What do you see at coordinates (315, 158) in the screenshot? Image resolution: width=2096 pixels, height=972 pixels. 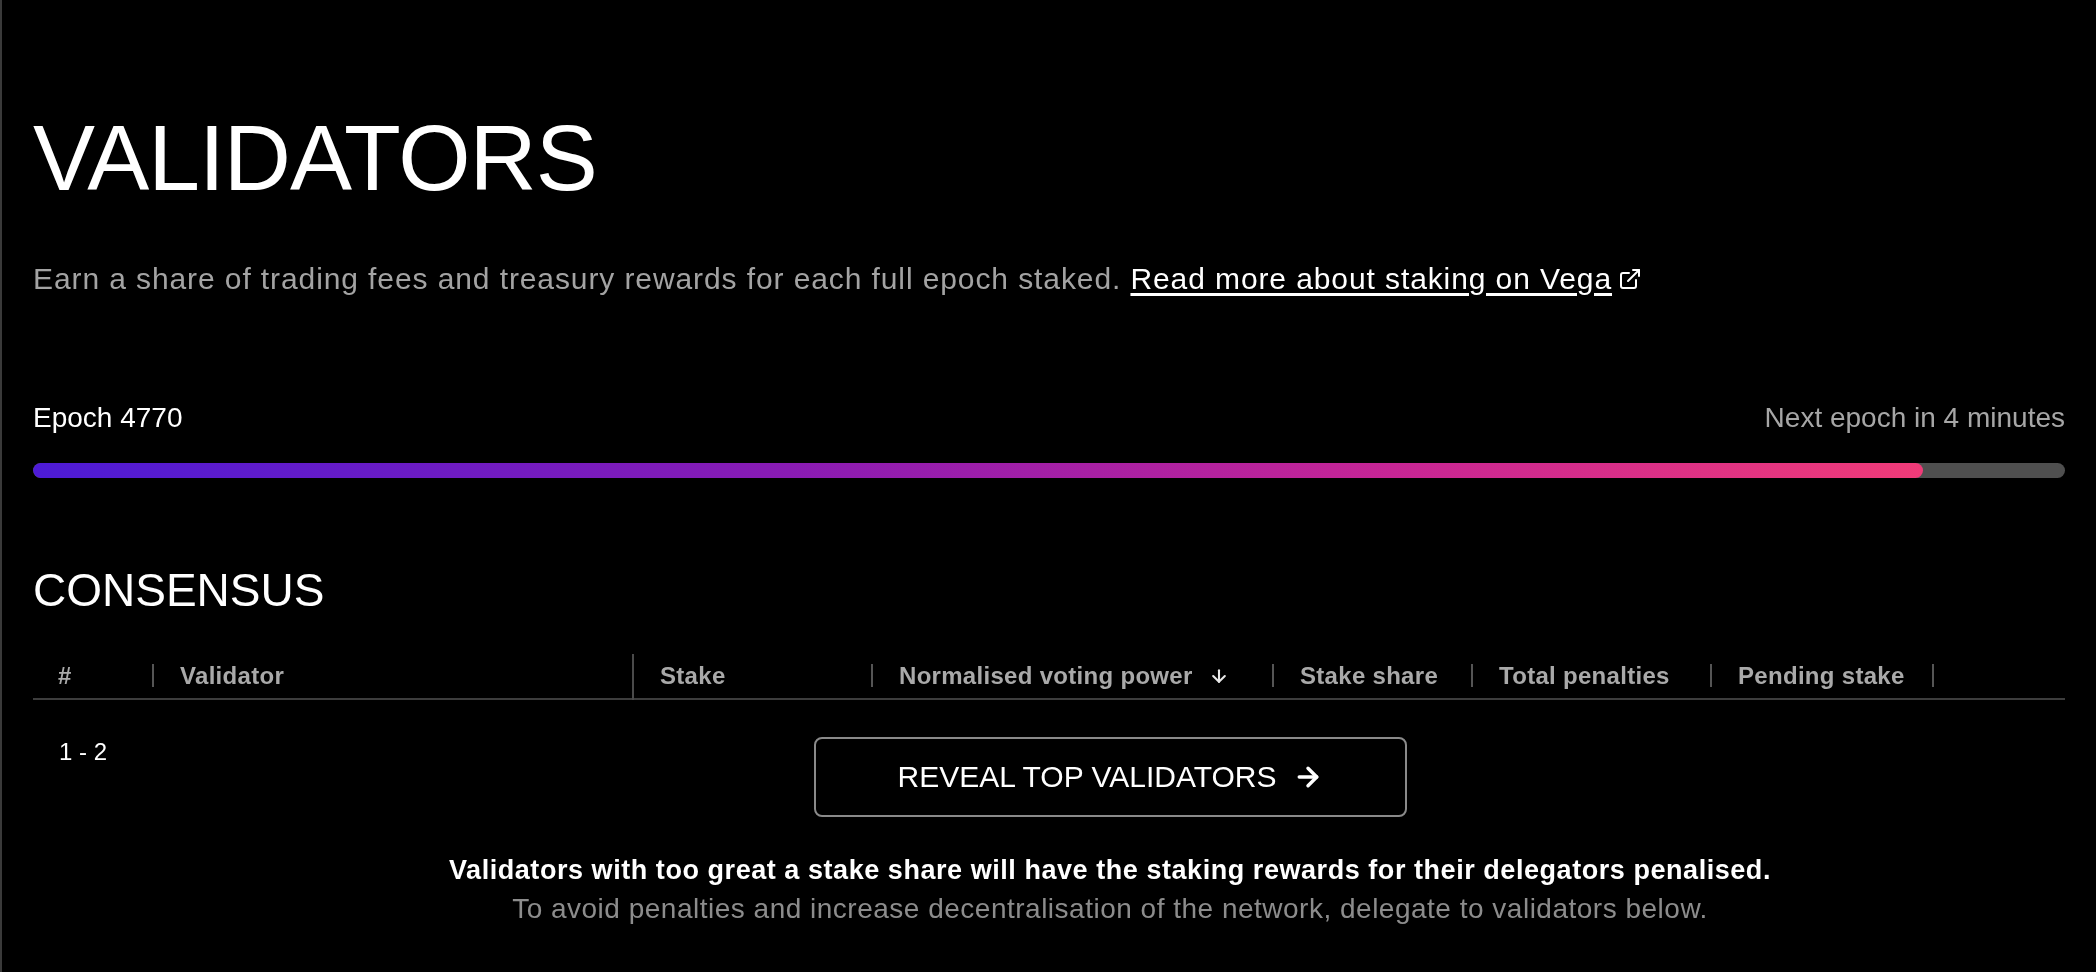 I see `page-title: VALIDATORS` at bounding box center [315, 158].